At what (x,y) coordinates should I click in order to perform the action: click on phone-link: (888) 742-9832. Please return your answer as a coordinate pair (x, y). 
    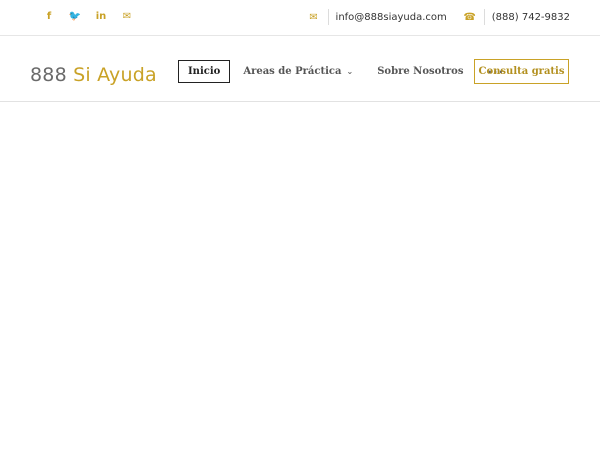
    Looking at the image, I should click on (531, 17).